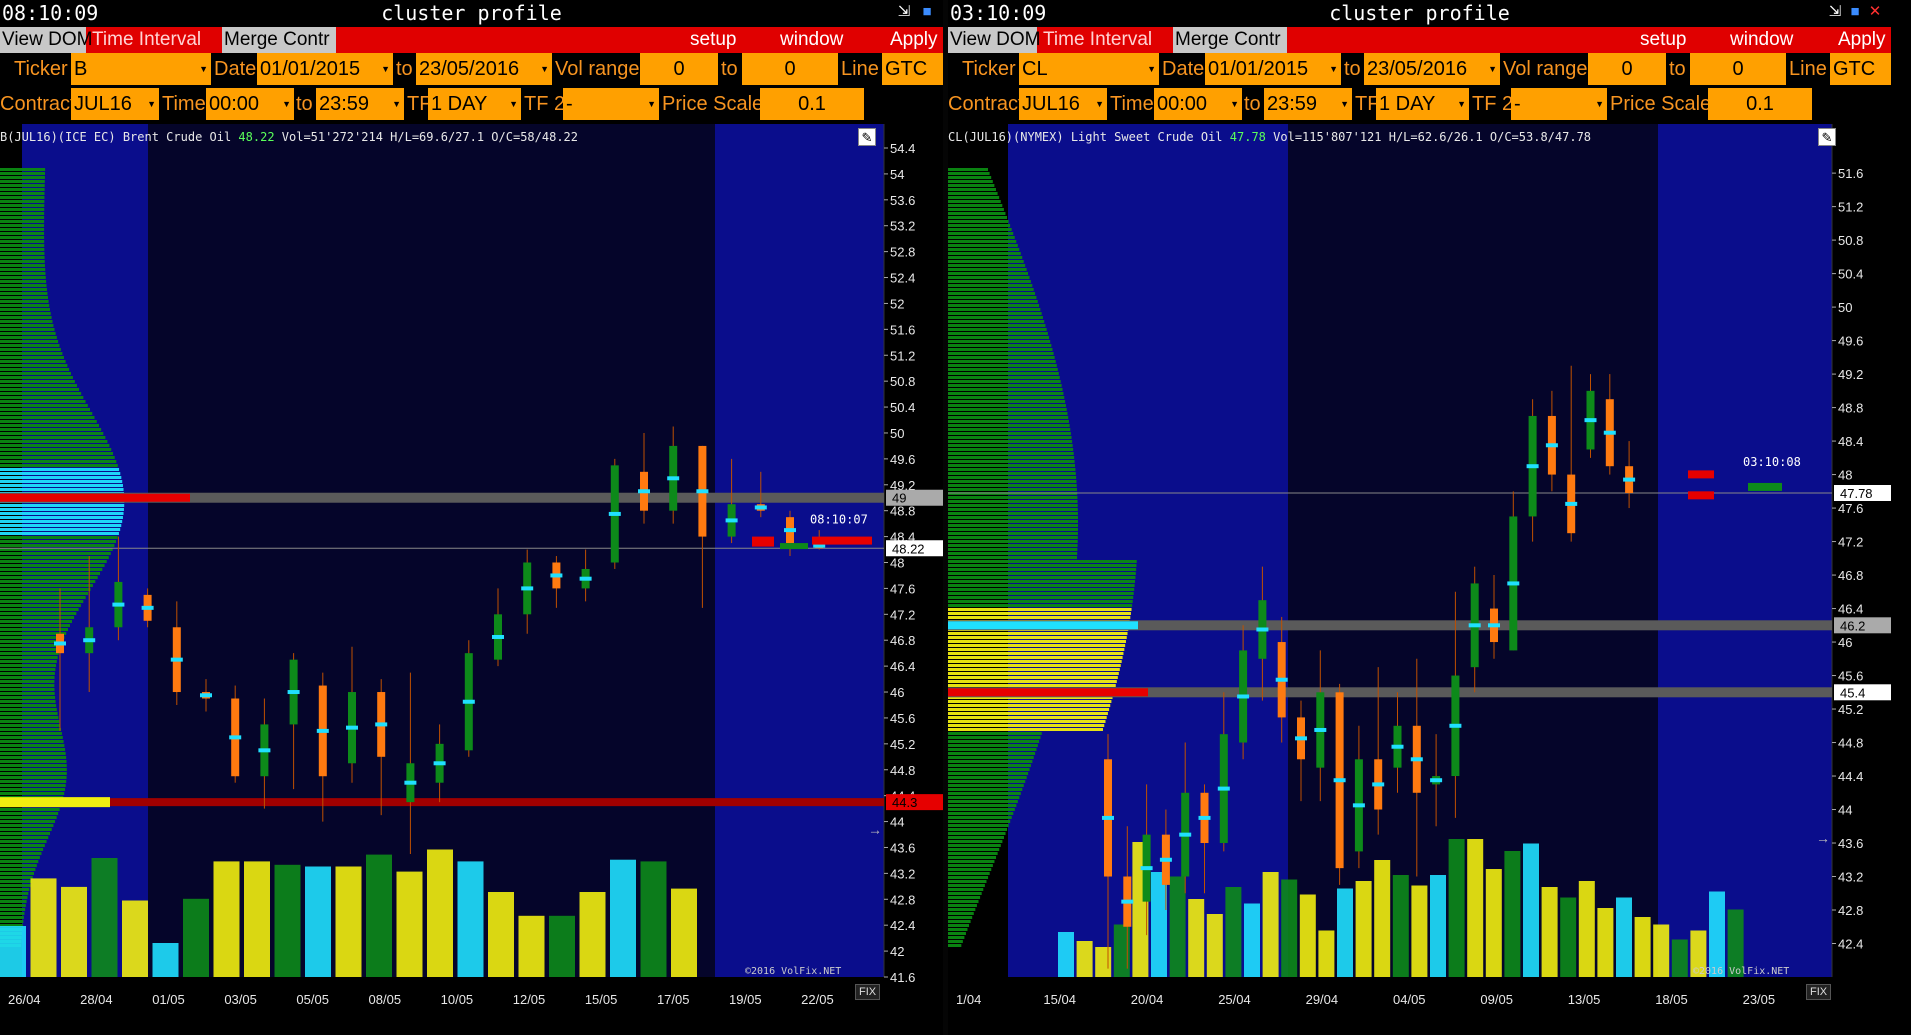 This screenshot has width=1911, height=1035. Describe the element at coordinates (1875, 12) in the screenshot. I see `close-icon: ✕` at that location.